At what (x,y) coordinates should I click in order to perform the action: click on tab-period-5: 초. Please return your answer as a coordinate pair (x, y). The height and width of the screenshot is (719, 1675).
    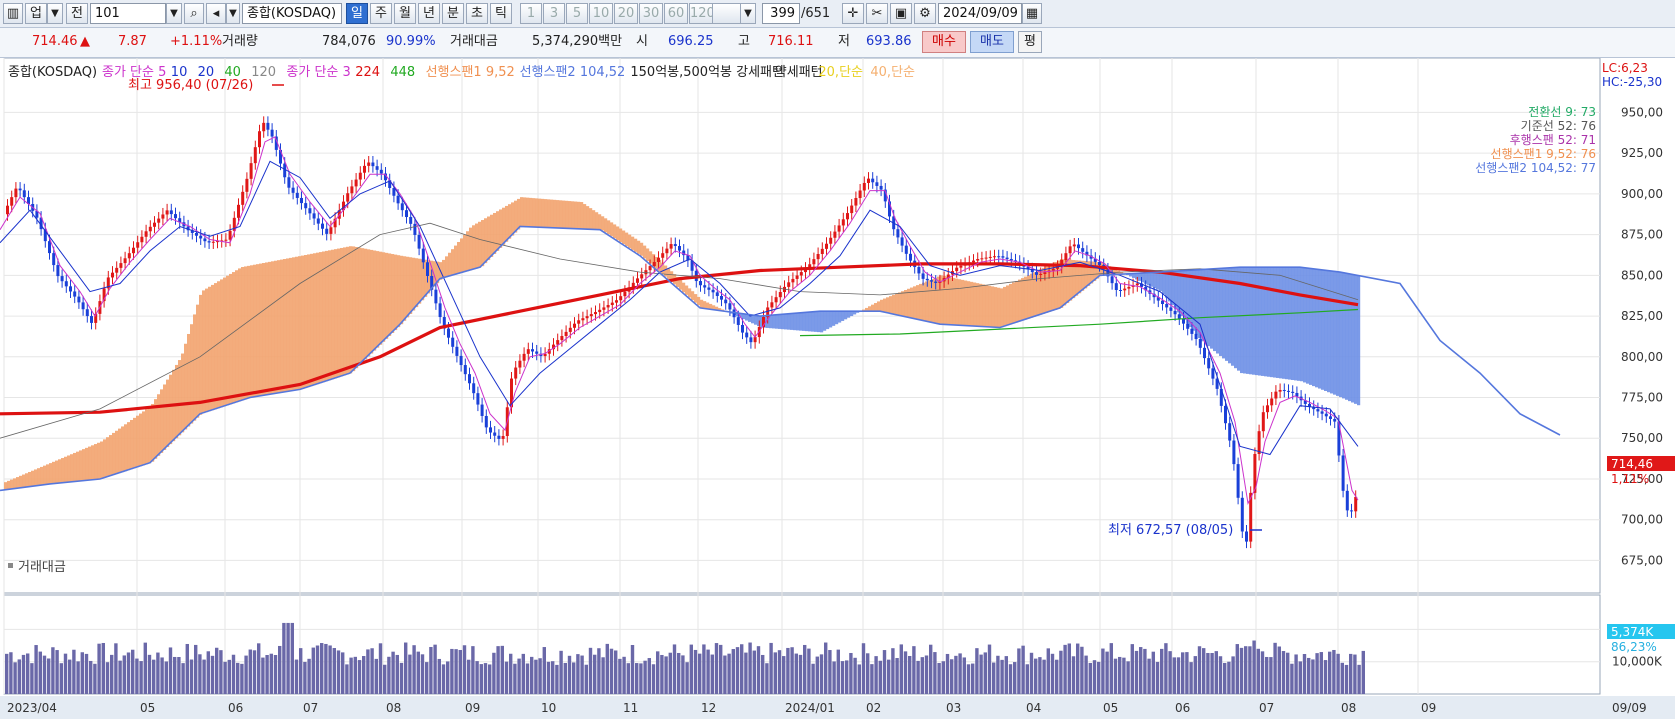
    Looking at the image, I should click on (477, 13).